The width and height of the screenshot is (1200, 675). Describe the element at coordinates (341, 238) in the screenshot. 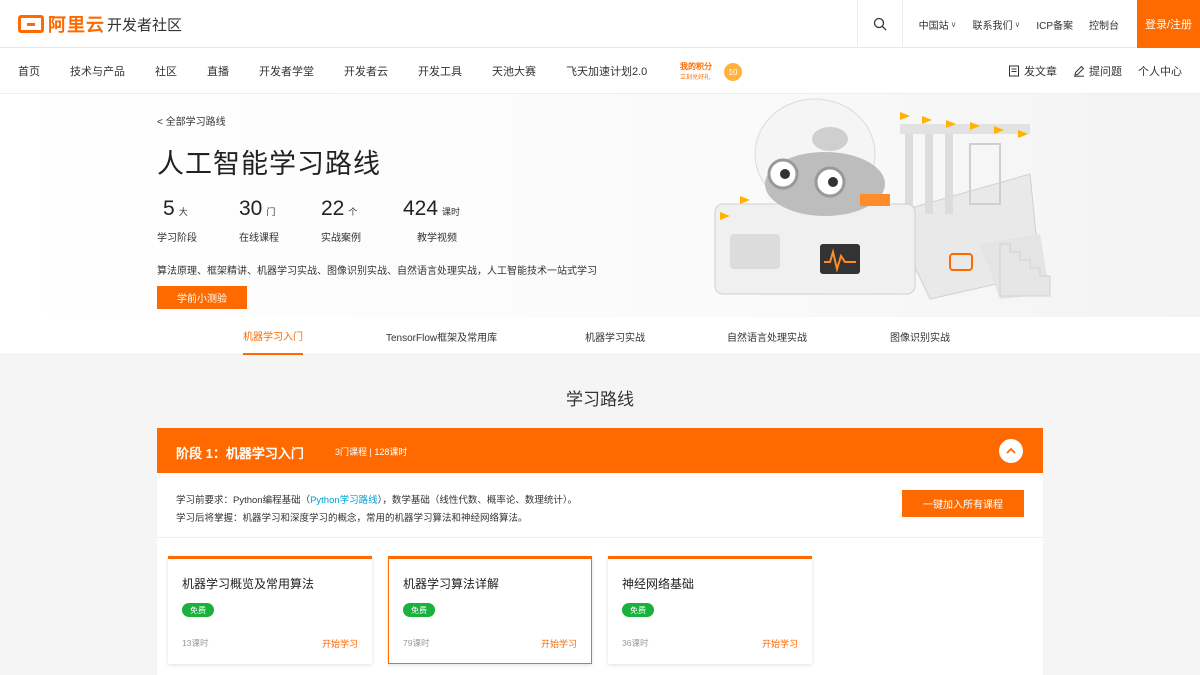

I see `stat-label: 实战案例` at that location.